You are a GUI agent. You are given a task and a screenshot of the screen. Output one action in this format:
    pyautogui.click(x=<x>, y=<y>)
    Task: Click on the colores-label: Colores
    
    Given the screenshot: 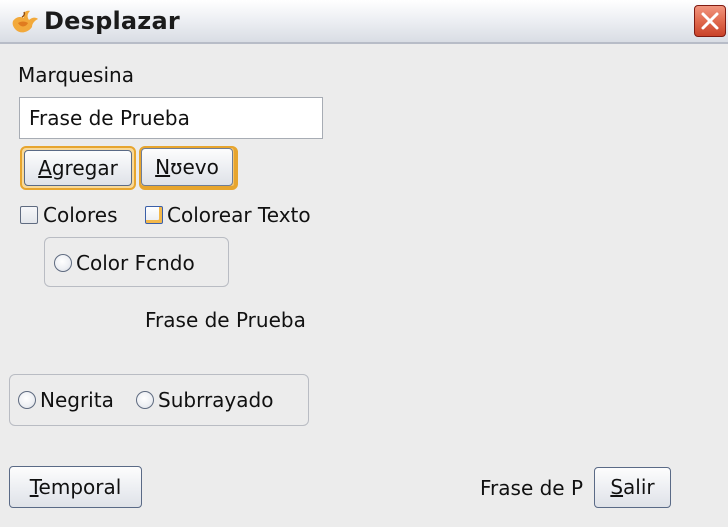 What is the action you would take?
    pyautogui.click(x=80, y=215)
    